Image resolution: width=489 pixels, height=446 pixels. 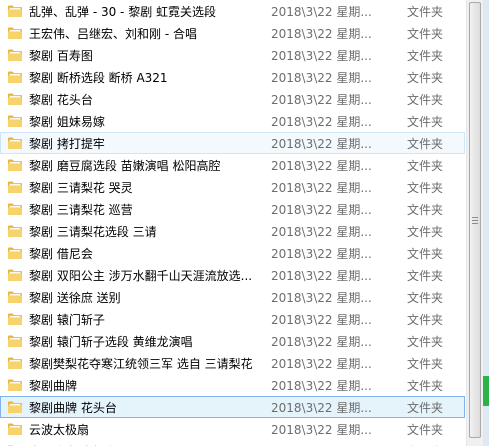 I want to click on folder-name: 云波太极扇, so click(x=59, y=429).